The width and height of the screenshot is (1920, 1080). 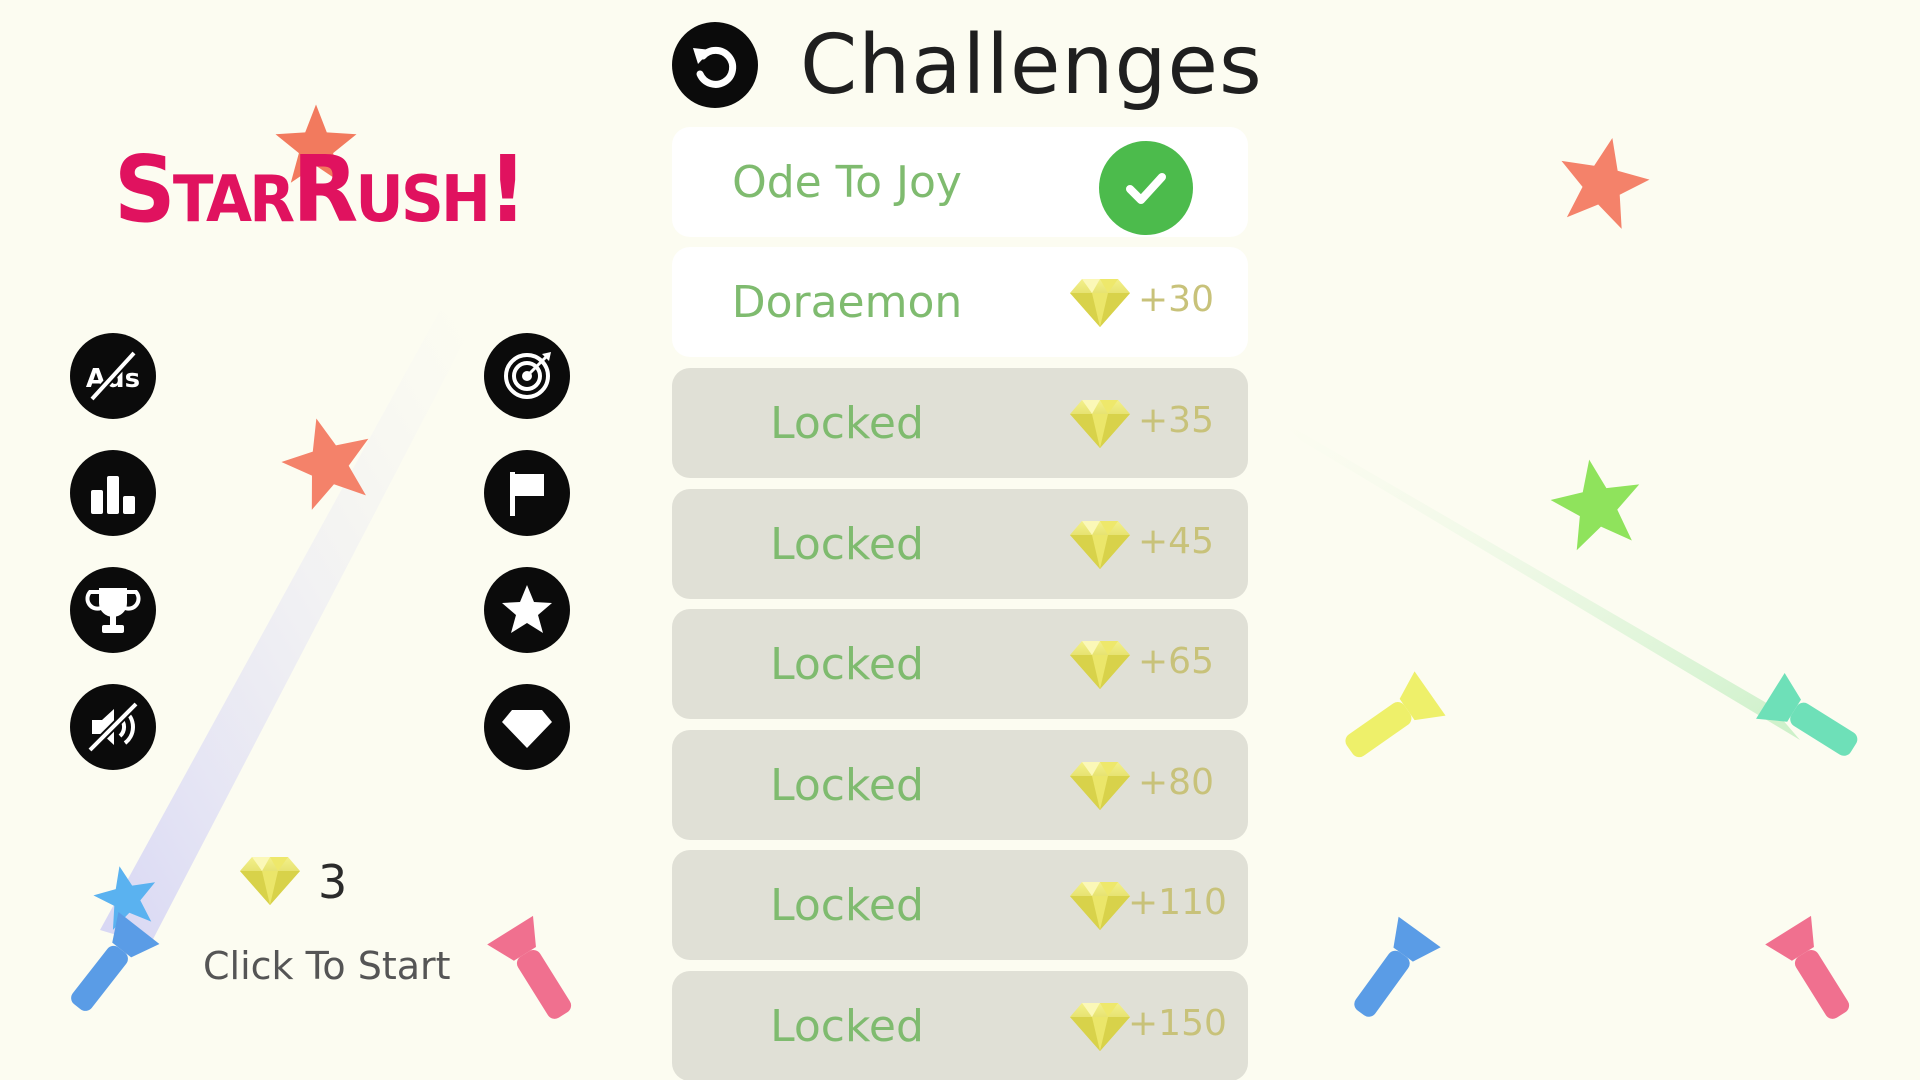 What do you see at coordinates (1807, 714) in the screenshot?
I see `teal-flashlight-icon` at bounding box center [1807, 714].